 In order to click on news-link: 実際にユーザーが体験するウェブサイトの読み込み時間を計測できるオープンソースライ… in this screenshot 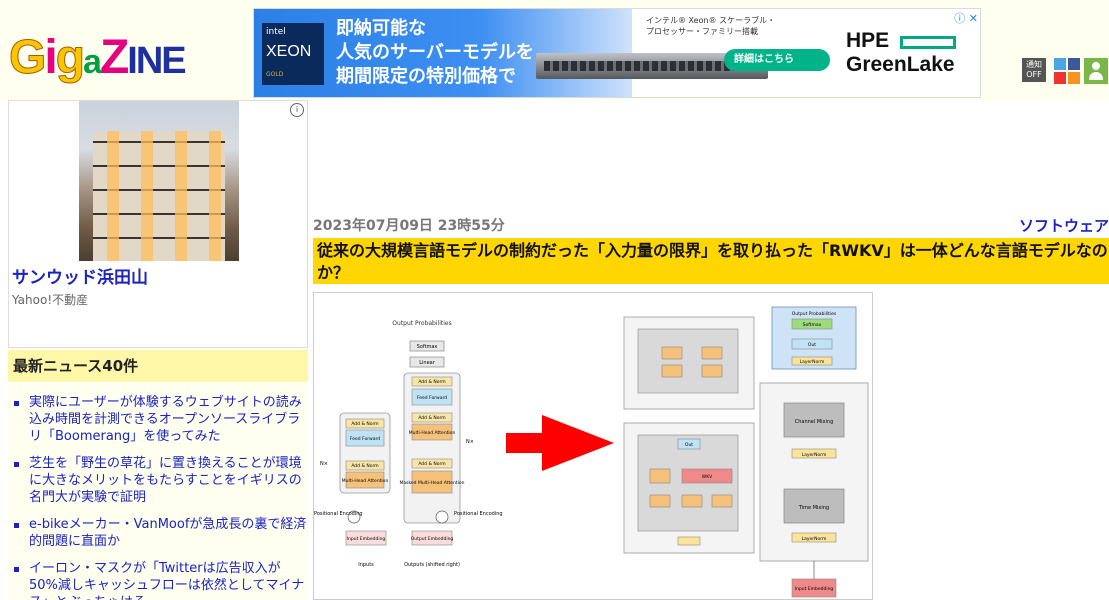, I will do `click(158, 419)`.